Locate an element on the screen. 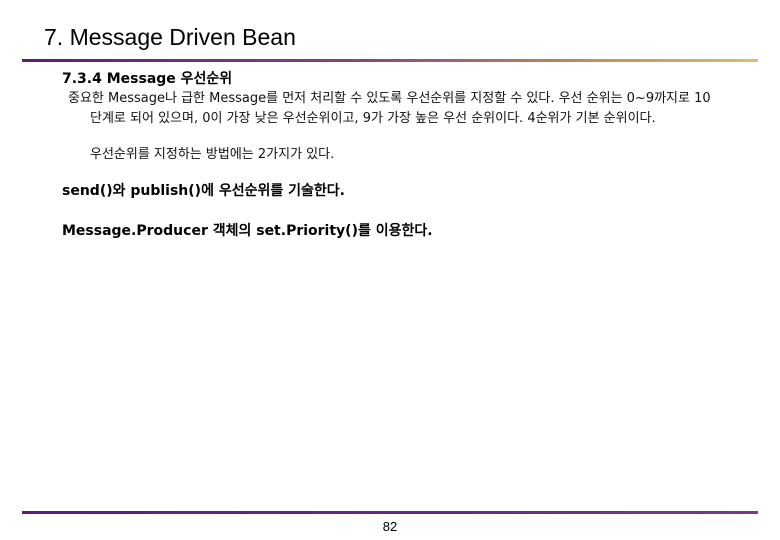 The image size is (780, 540). title-divider is located at coordinates (390, 60).